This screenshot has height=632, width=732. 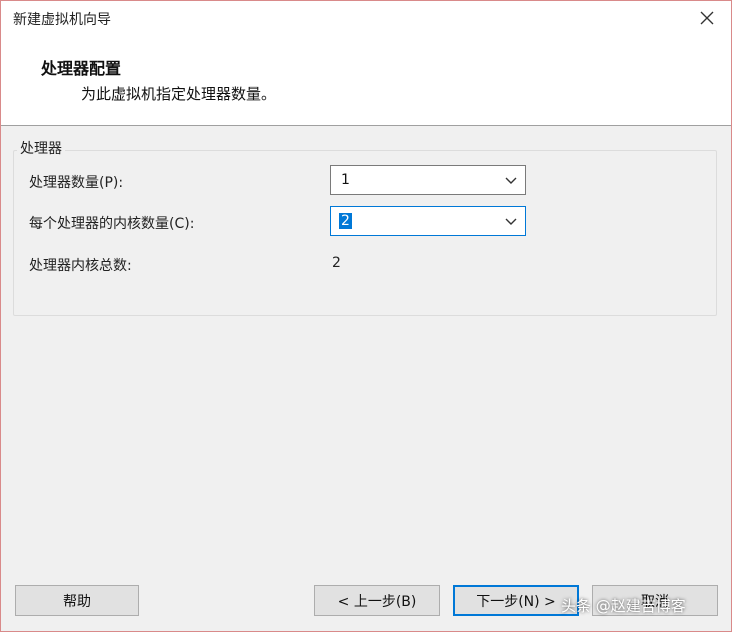 I want to click on watermark: 头条 @赵建吉博客, so click(x=623, y=606).